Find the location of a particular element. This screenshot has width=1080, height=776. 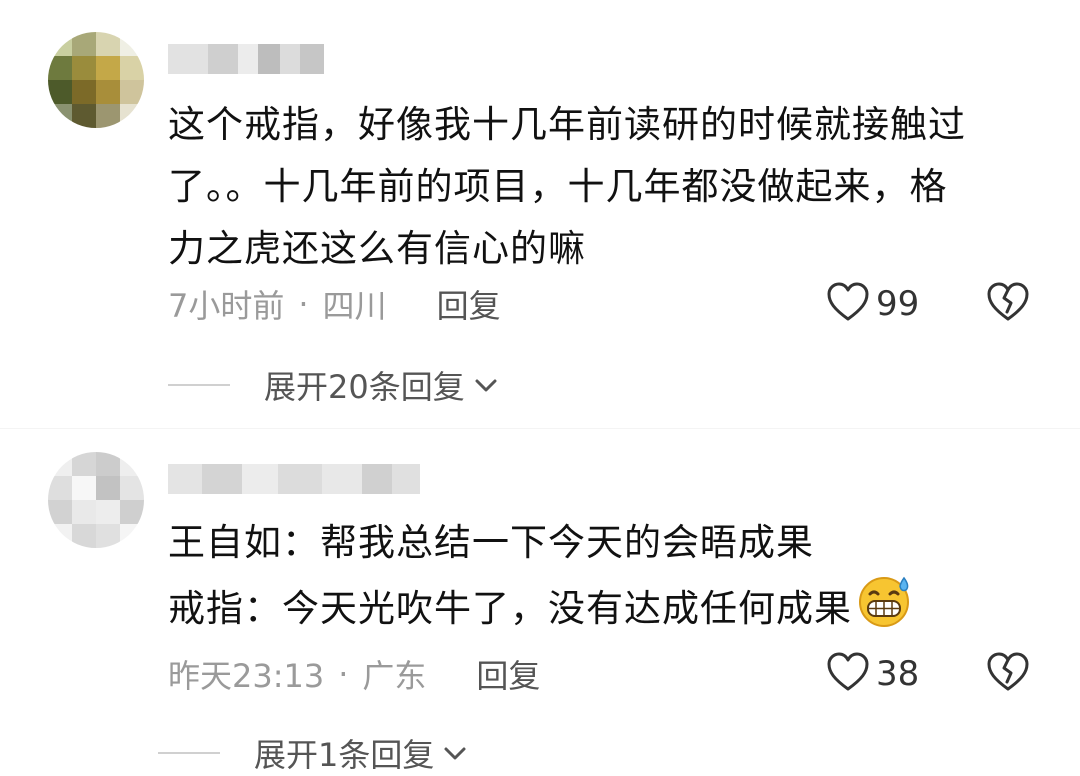

expand-replies-button: 展开20条回复 is located at coordinates (333, 385).